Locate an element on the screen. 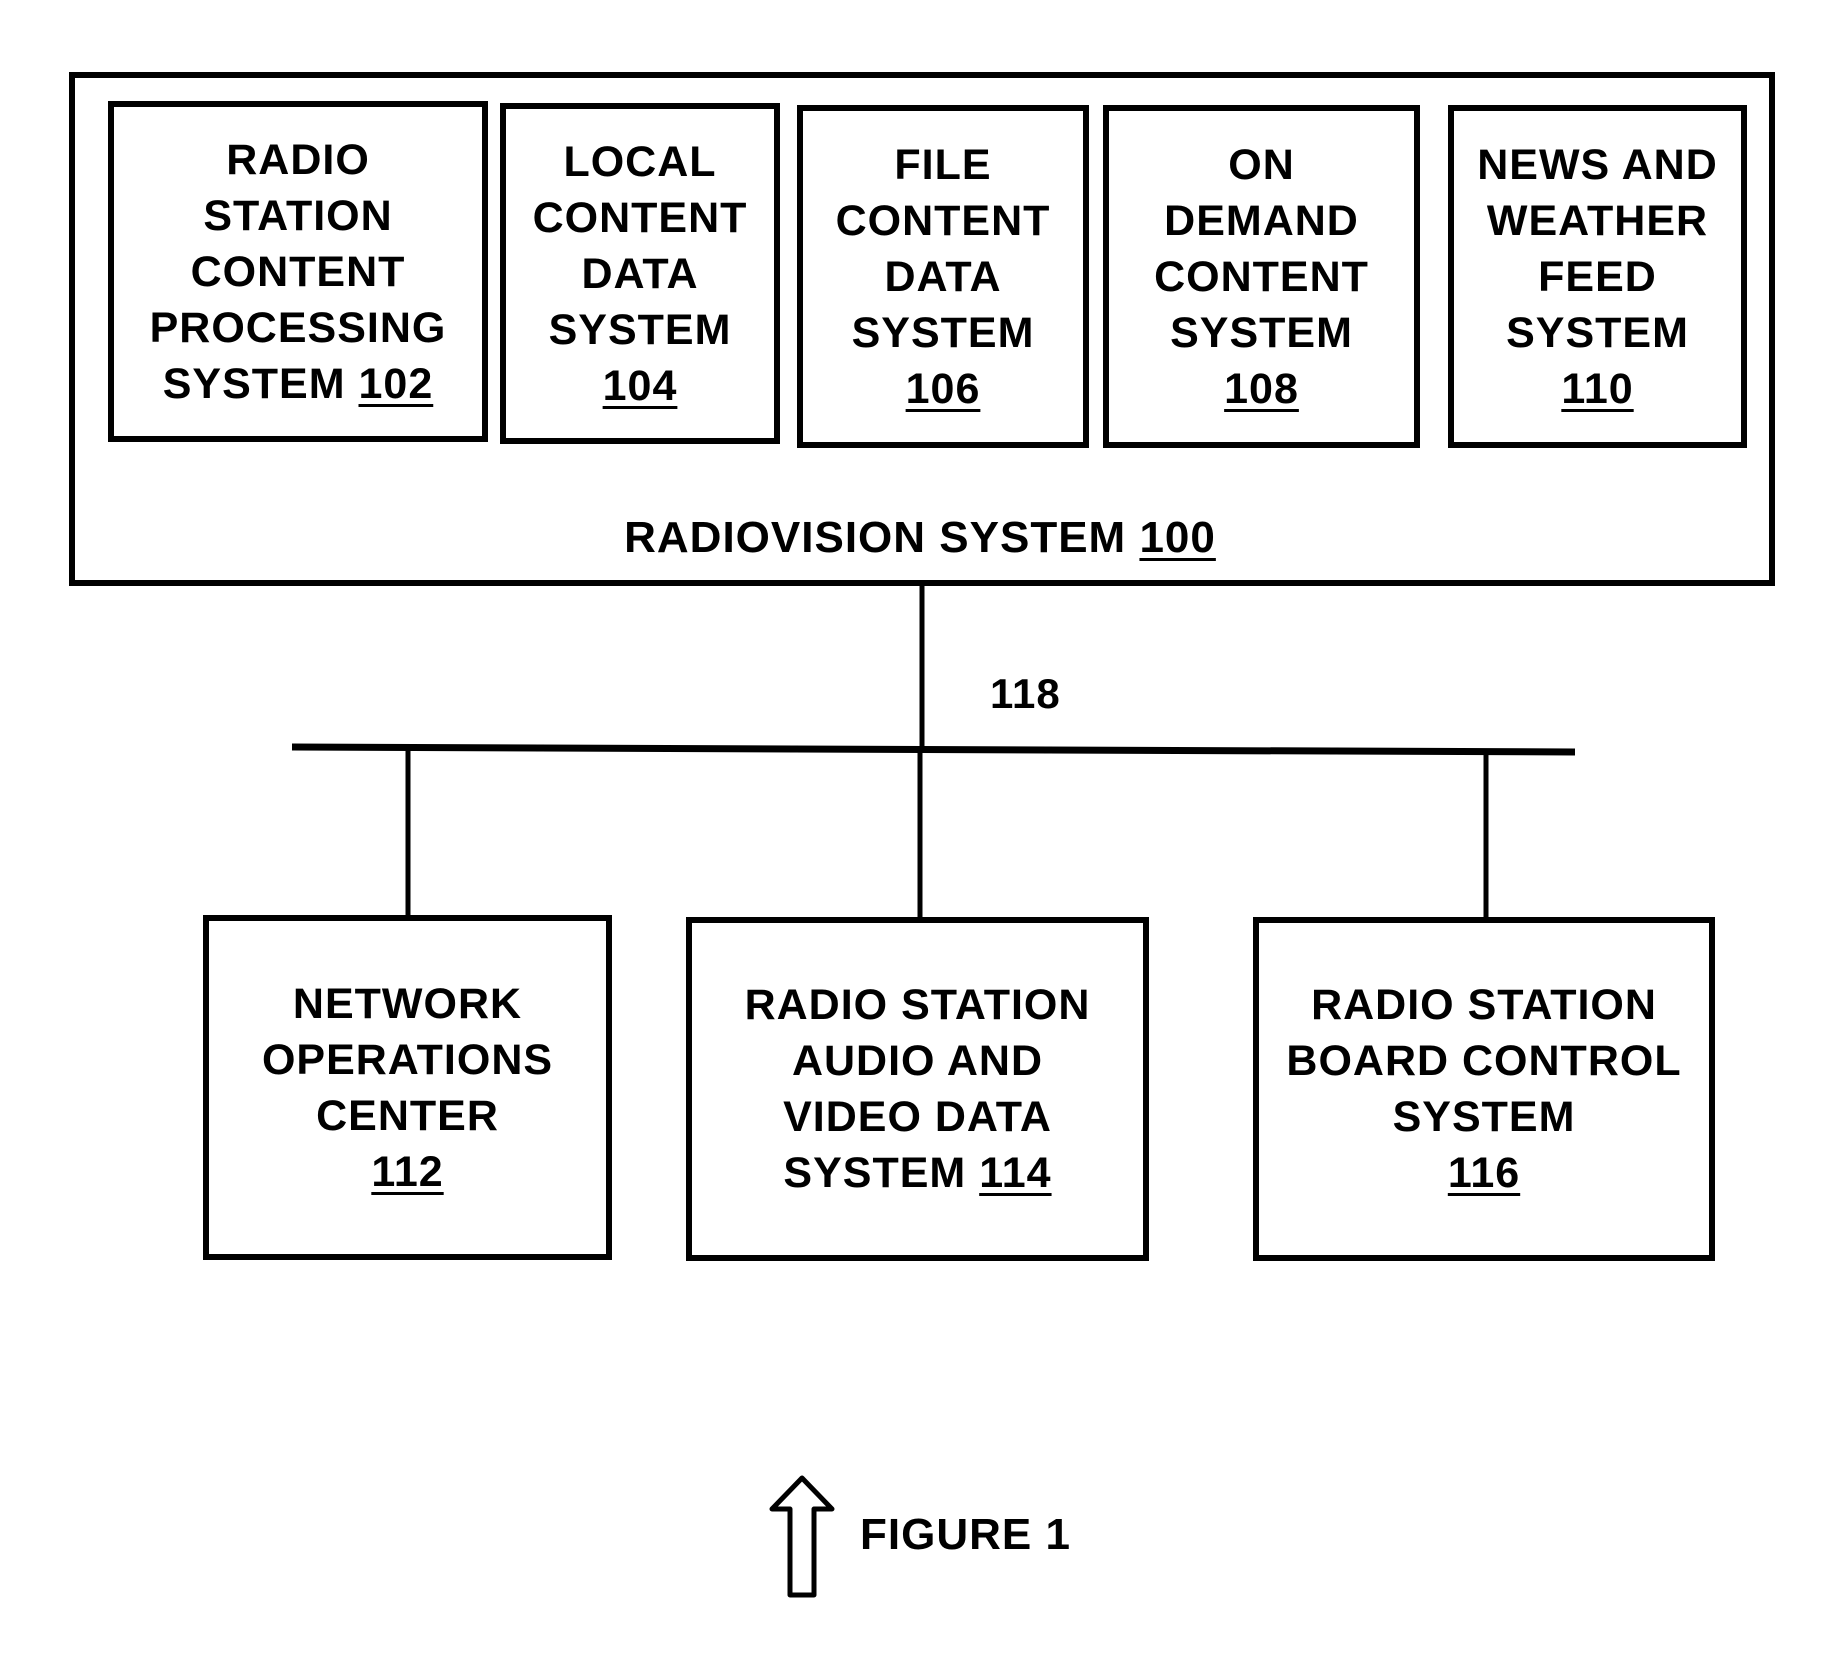 The image size is (1839, 1656). reference-numeral: 112 is located at coordinates (407, 1171).